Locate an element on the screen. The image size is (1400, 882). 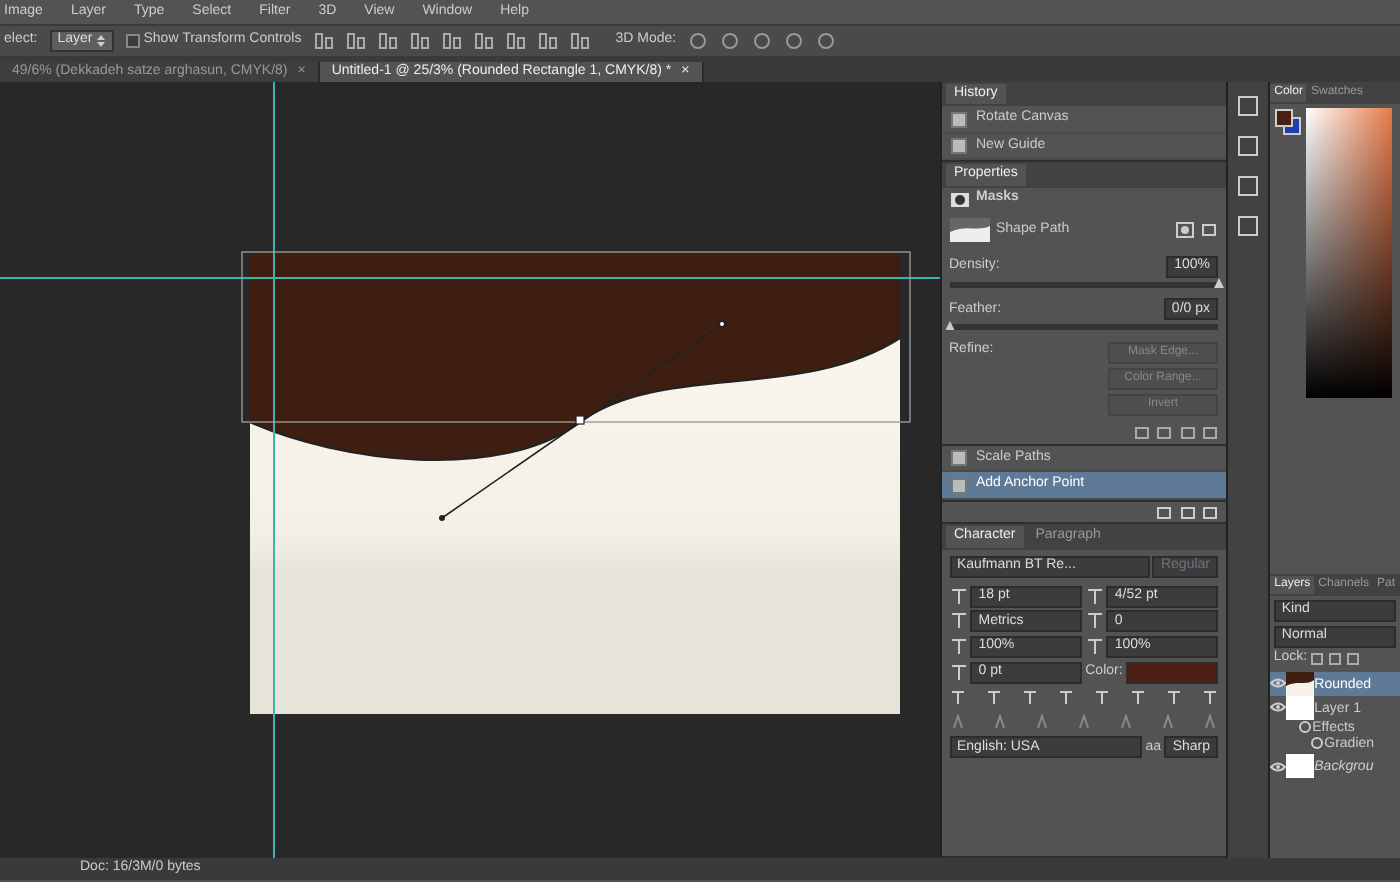
color-swatches-icon is located at coordinates (1287, 121).